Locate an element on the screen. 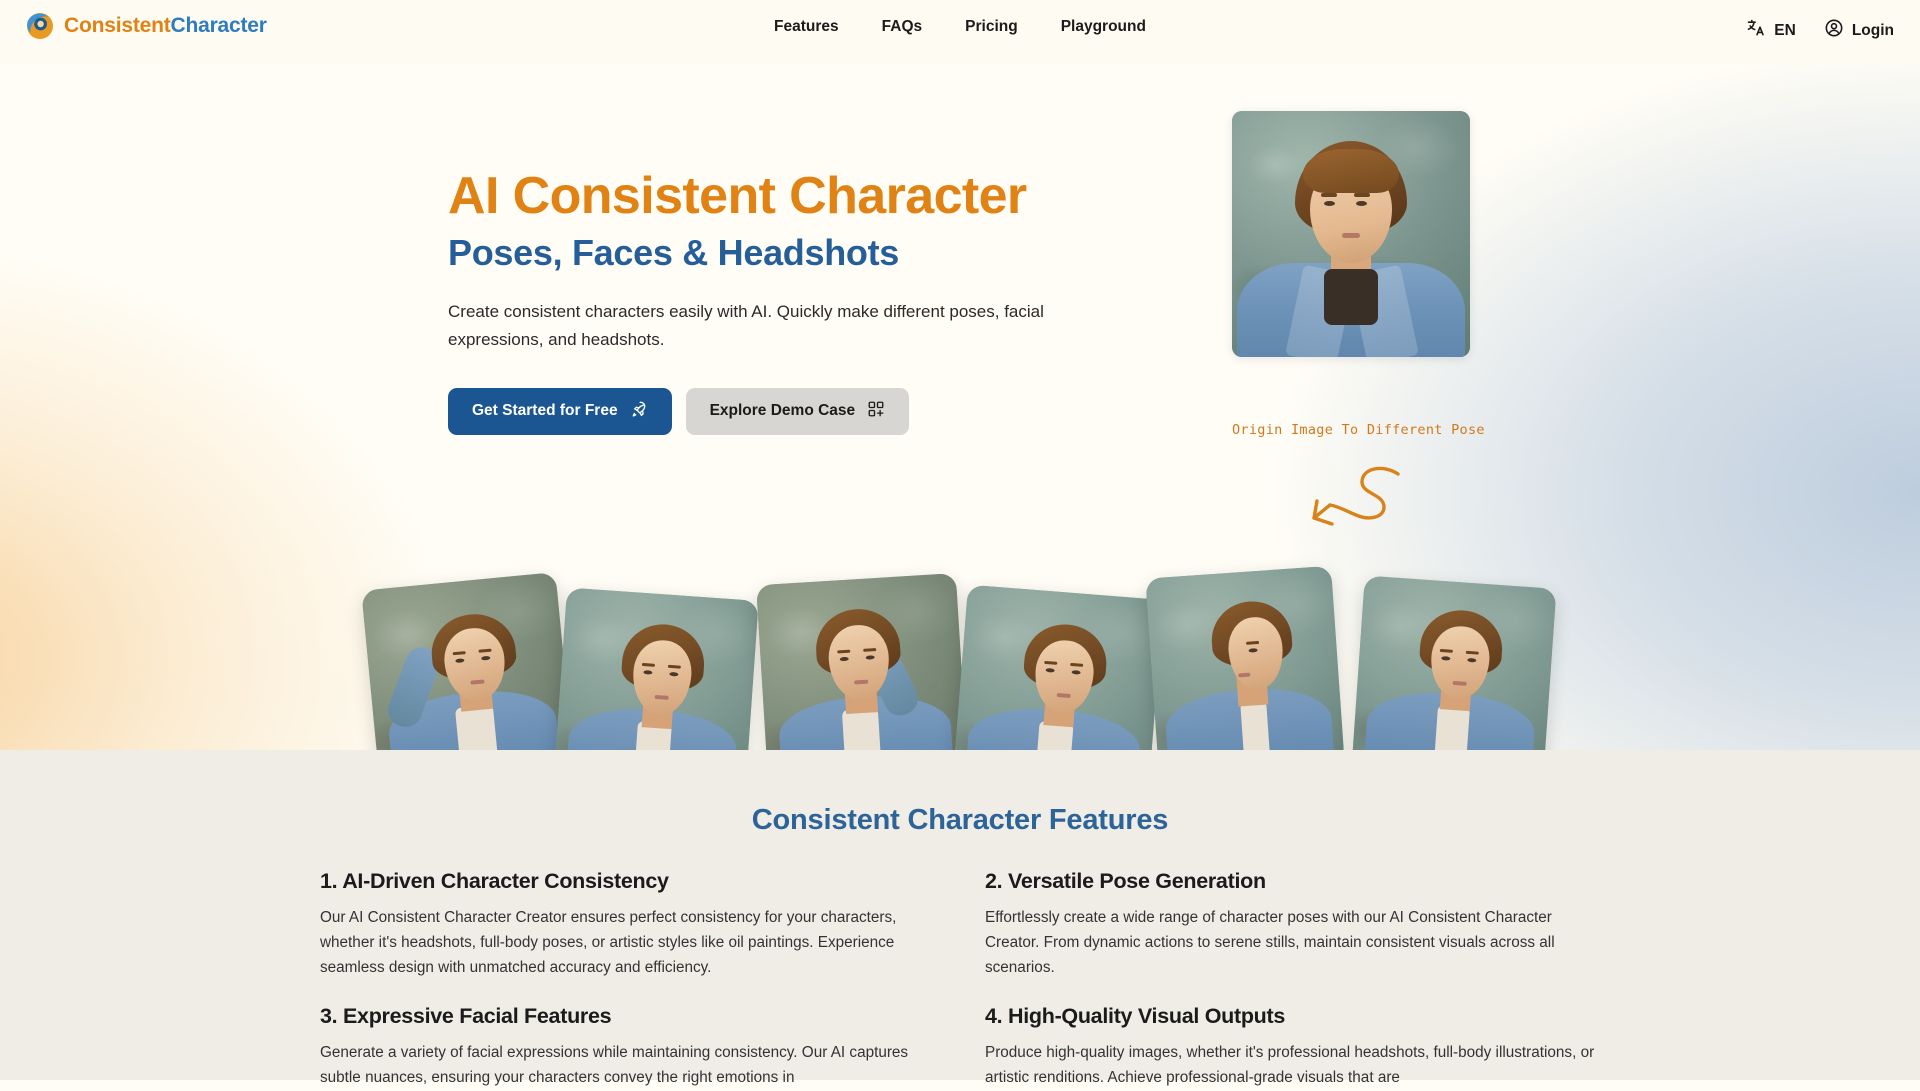  logo-text: ConsistentCharacter is located at coordinates (165, 26).